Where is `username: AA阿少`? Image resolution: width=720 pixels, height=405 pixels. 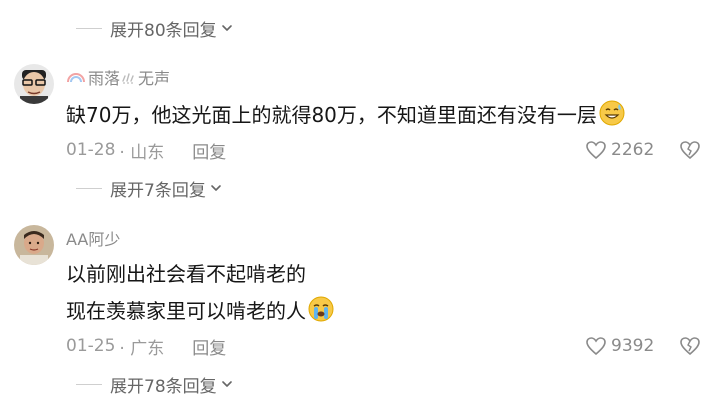
username: AA阿少 is located at coordinates (93, 238).